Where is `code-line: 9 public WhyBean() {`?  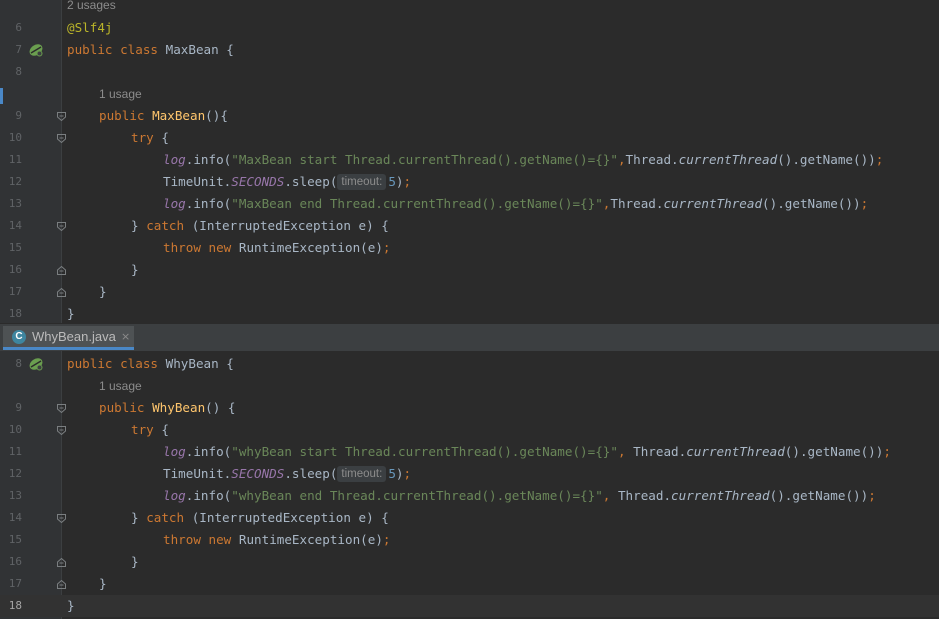 code-line: 9 public WhyBean() { is located at coordinates (469, 408).